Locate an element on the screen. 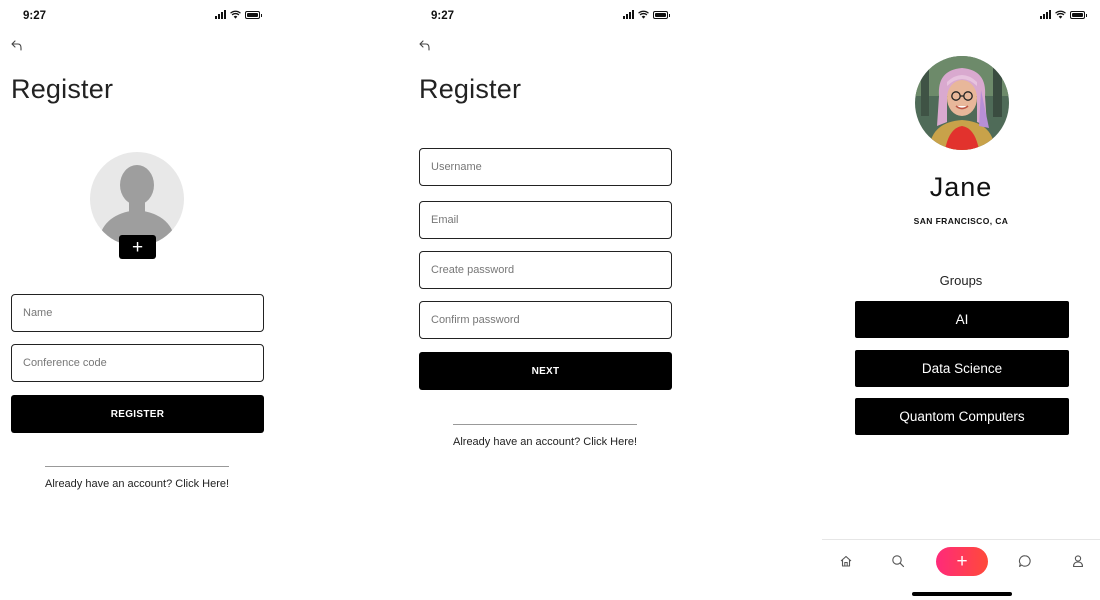 The width and height of the screenshot is (1100, 600). home-indicator is located at coordinates (962, 594).